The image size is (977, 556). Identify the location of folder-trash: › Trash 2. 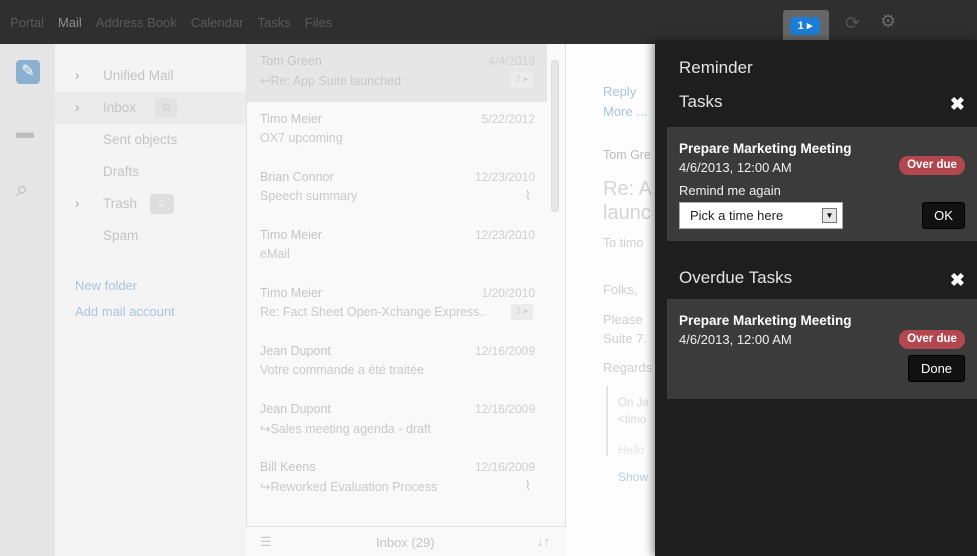
(150, 204).